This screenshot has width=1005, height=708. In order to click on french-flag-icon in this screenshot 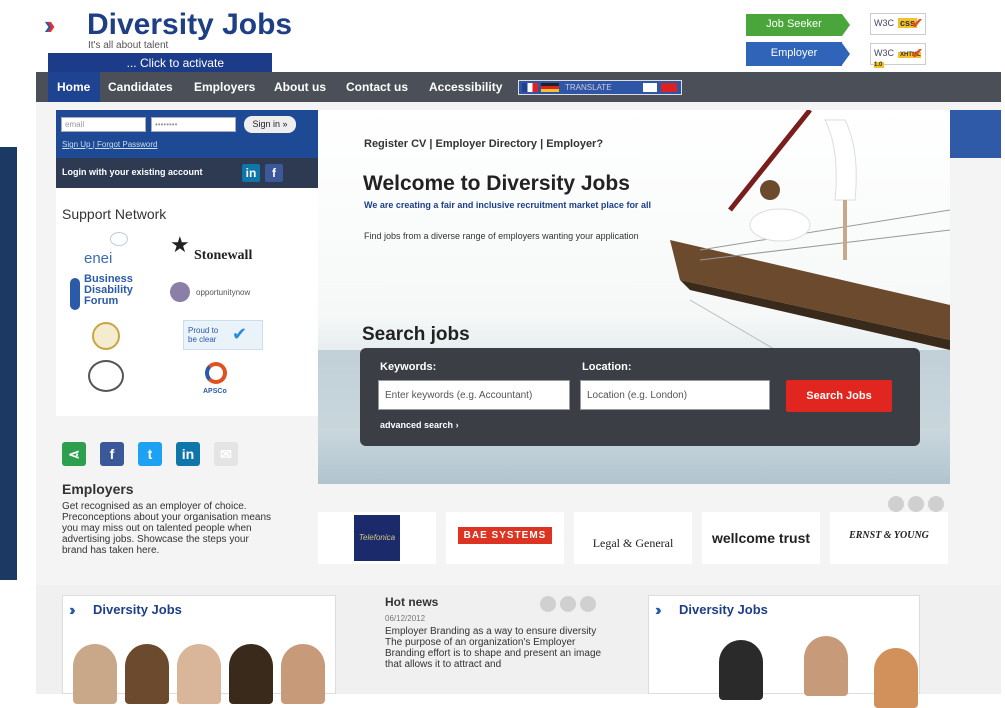, I will do `click(530, 87)`.